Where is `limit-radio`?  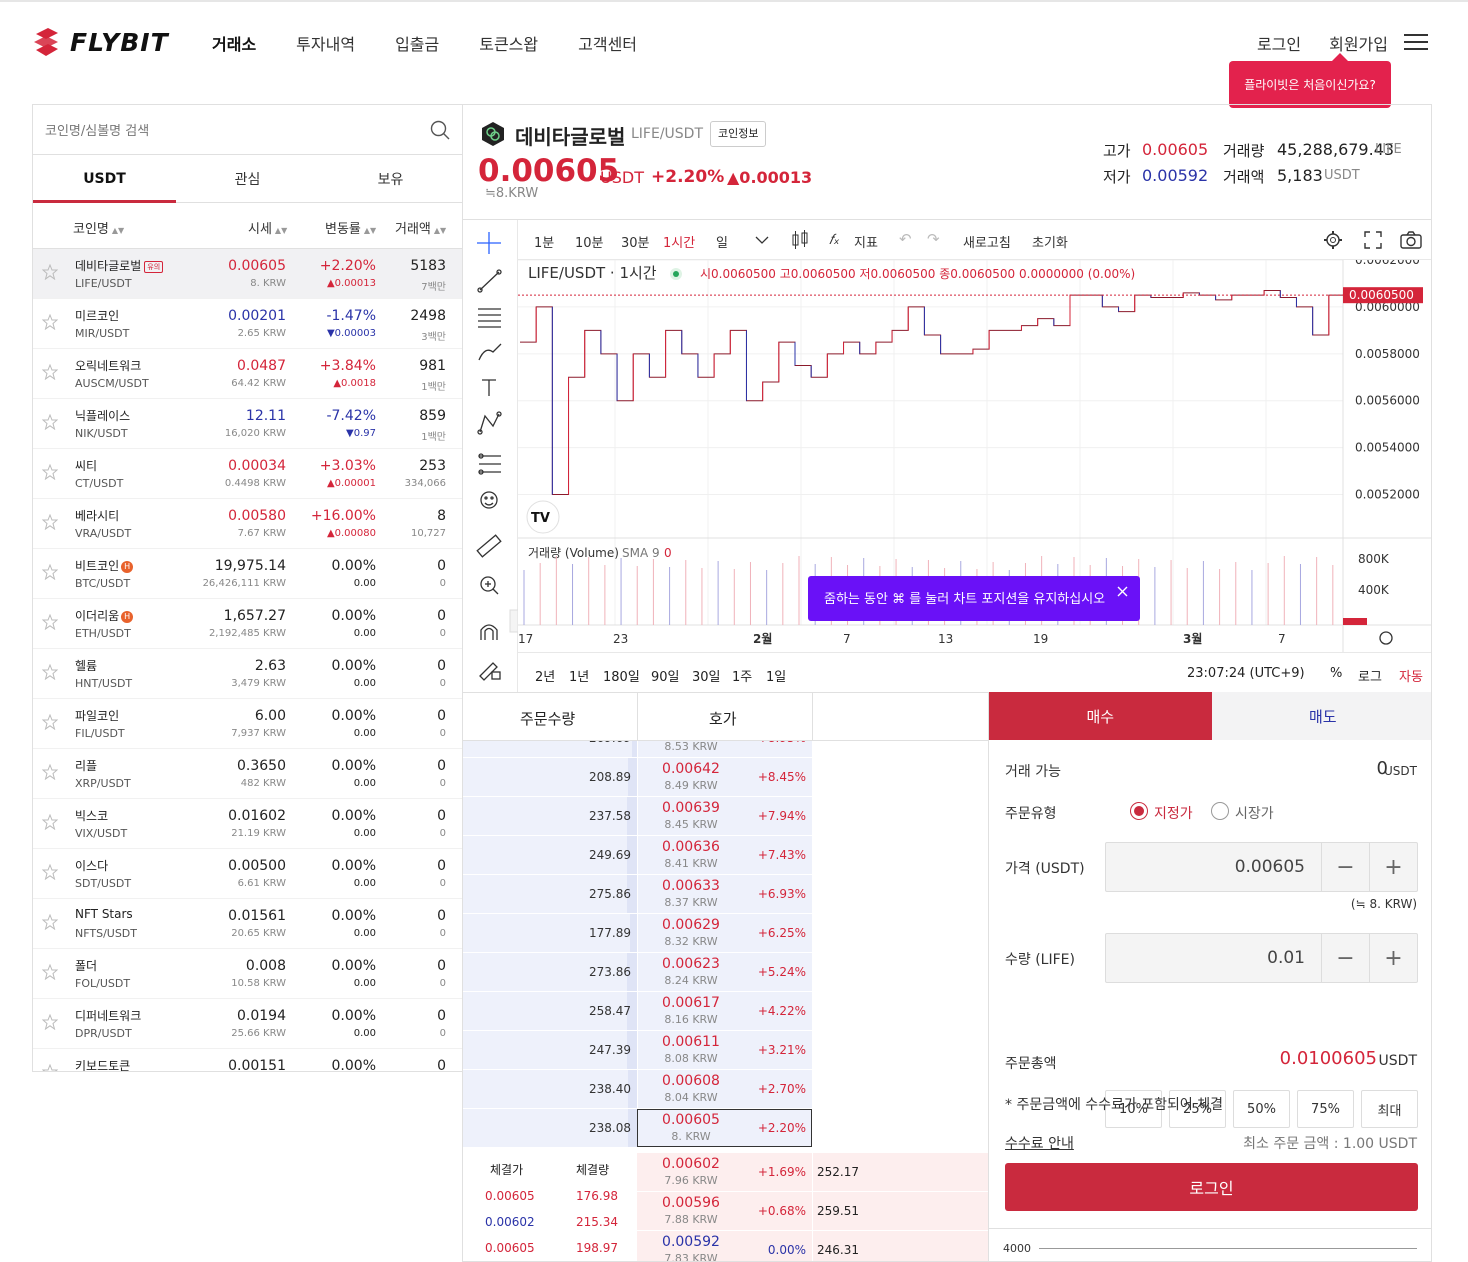 limit-radio is located at coordinates (1139, 811).